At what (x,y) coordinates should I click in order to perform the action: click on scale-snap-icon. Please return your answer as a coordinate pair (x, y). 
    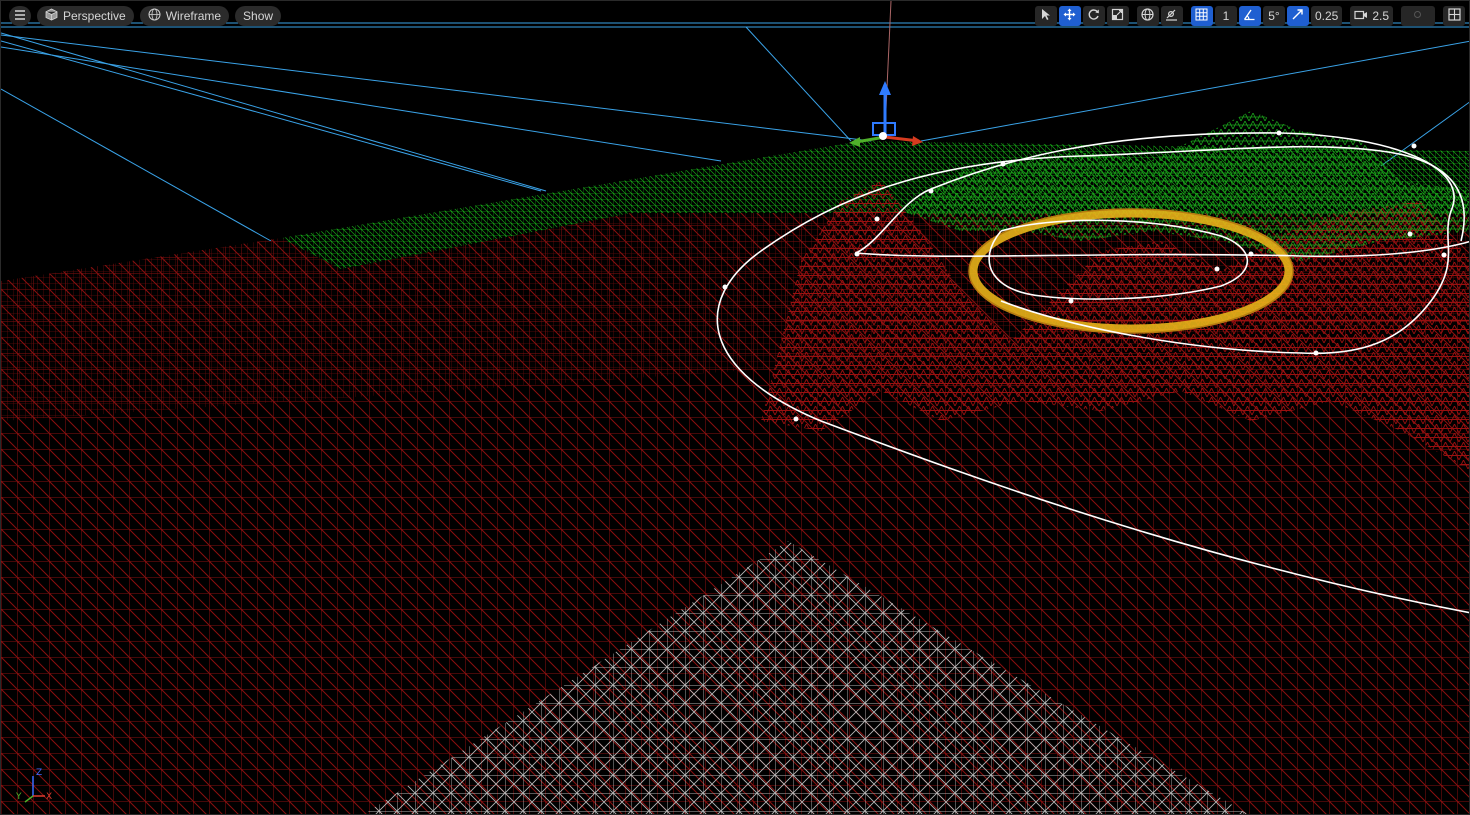
    Looking at the image, I should click on (1297, 16).